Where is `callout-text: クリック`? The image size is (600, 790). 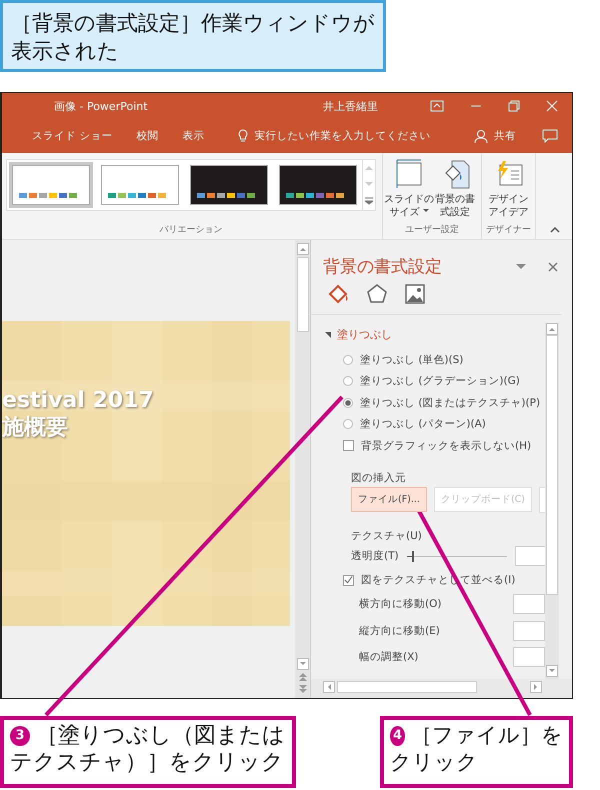
callout-text: クリック is located at coordinates (434, 762).